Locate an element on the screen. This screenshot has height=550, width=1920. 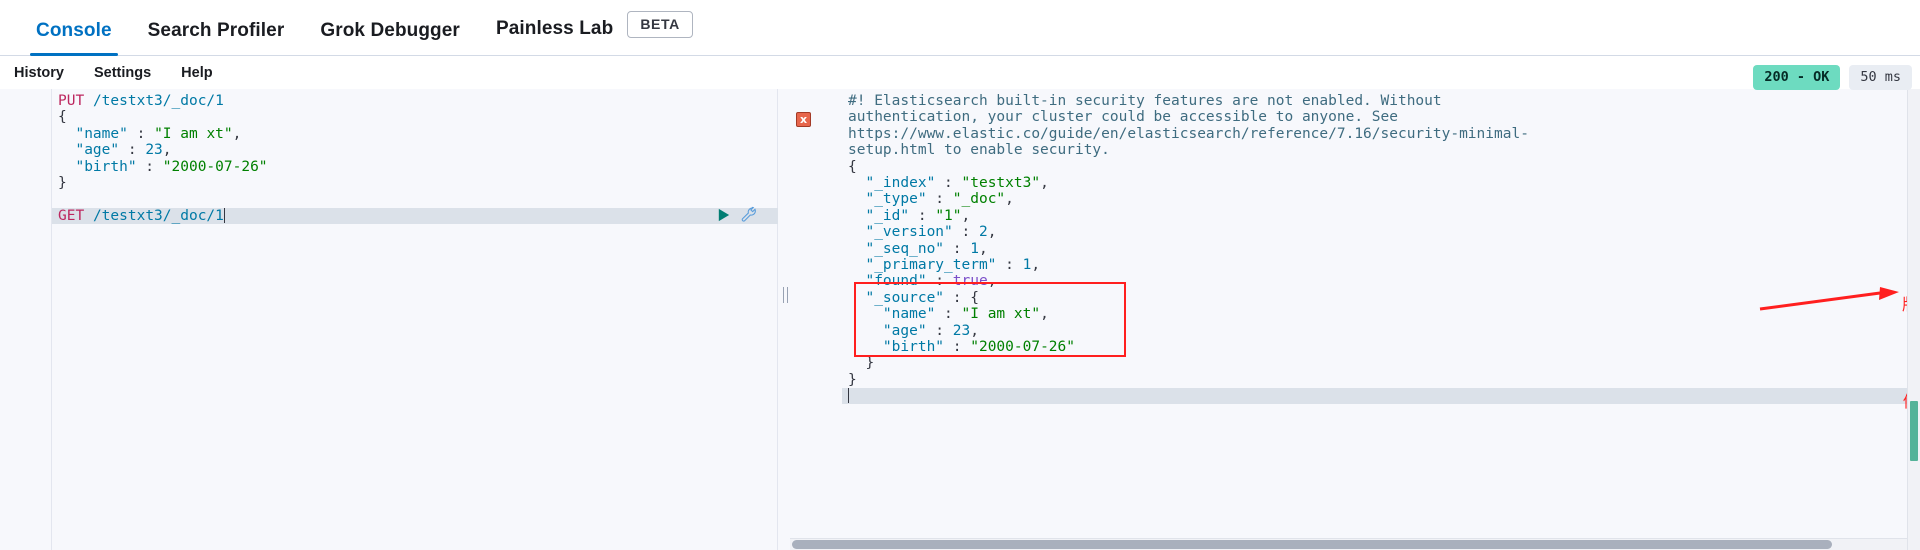
tab-painless-lab: Painless Lab BETA is located at coordinates (594, 33).